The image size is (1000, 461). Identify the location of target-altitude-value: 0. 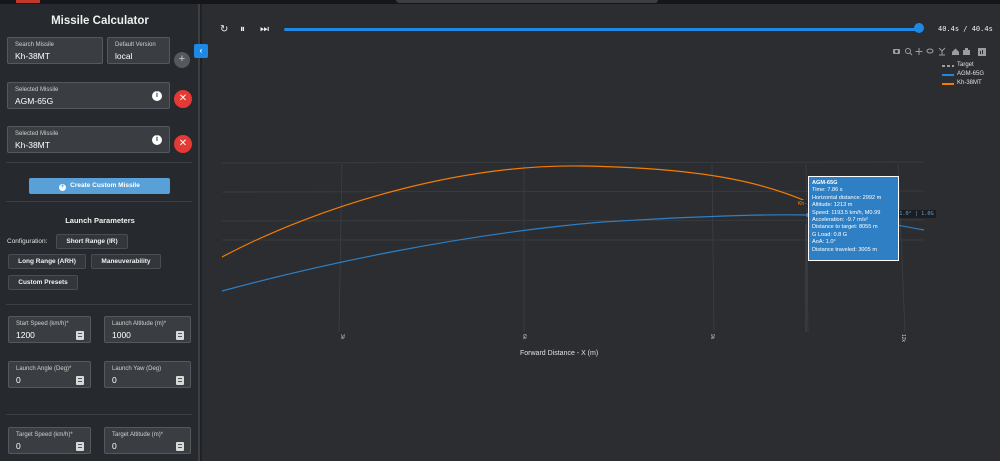
(114, 446).